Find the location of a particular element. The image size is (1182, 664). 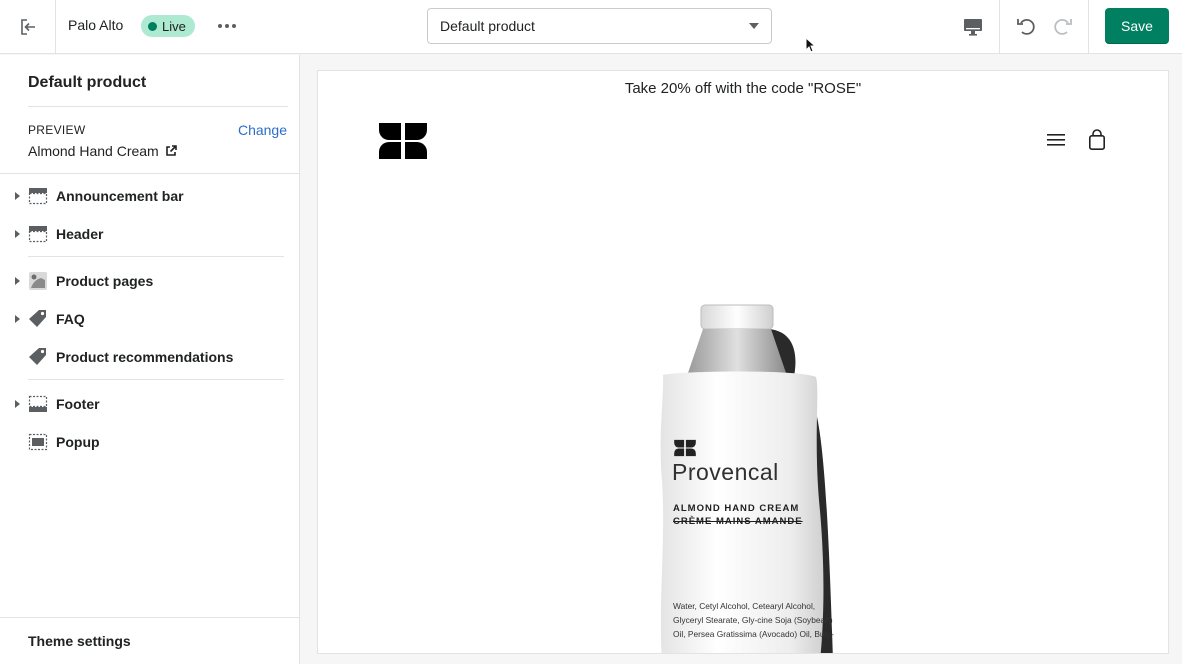

sidebar-item-announcement-bar: Announcement bar is located at coordinates (149, 196).